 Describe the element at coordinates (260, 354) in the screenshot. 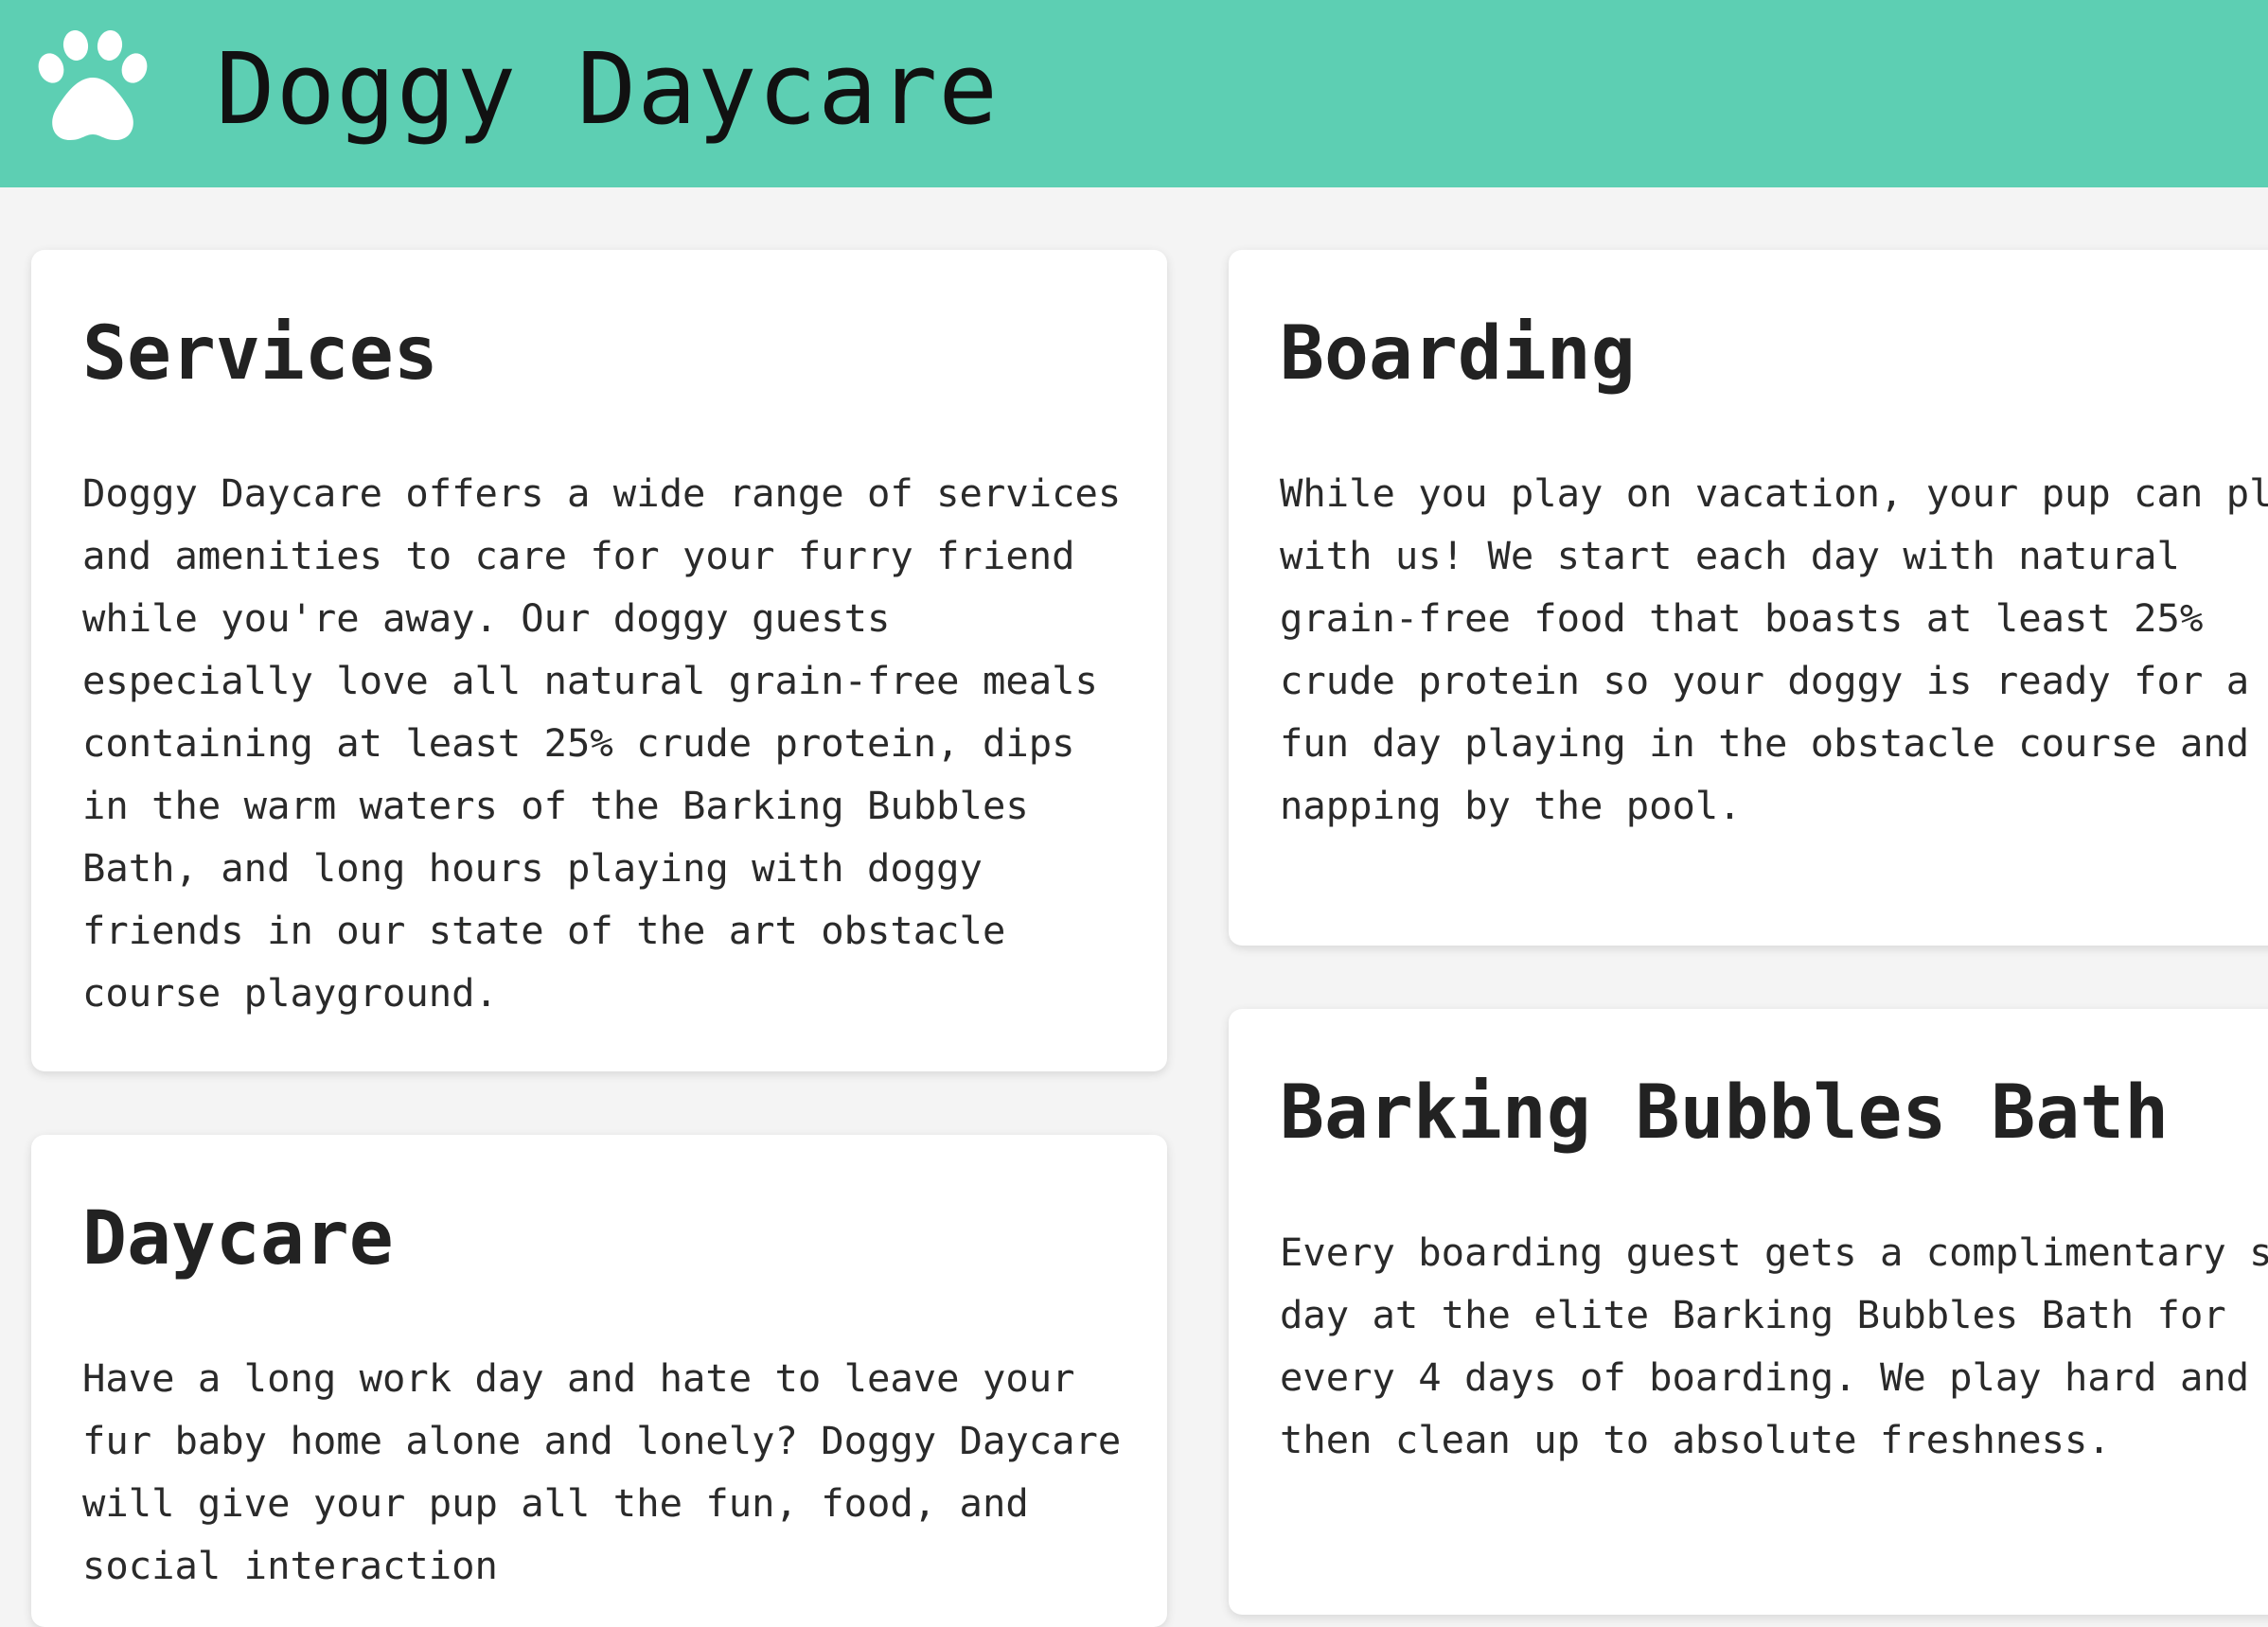

I see `services-heading: Services` at that location.